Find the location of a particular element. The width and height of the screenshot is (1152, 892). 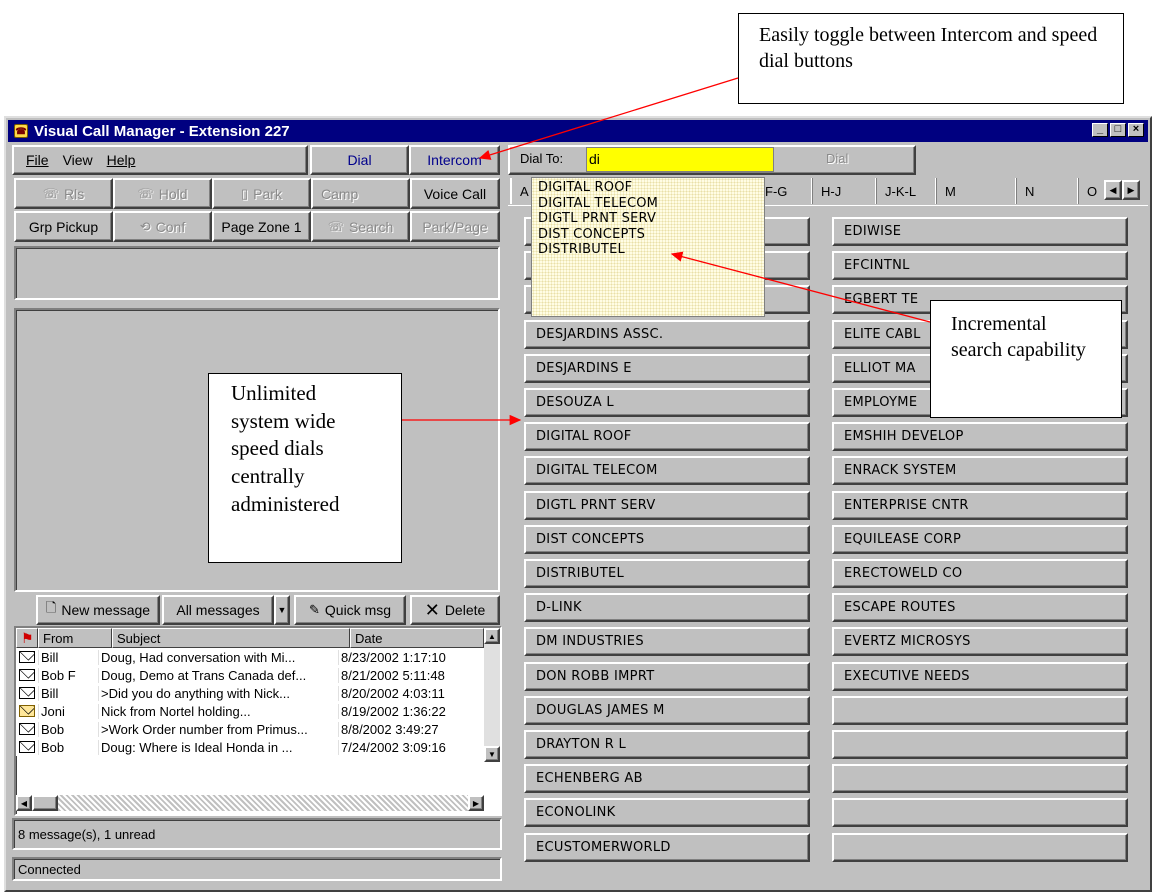

tab-scroll-left-icon: ◀ is located at coordinates (1113, 190).